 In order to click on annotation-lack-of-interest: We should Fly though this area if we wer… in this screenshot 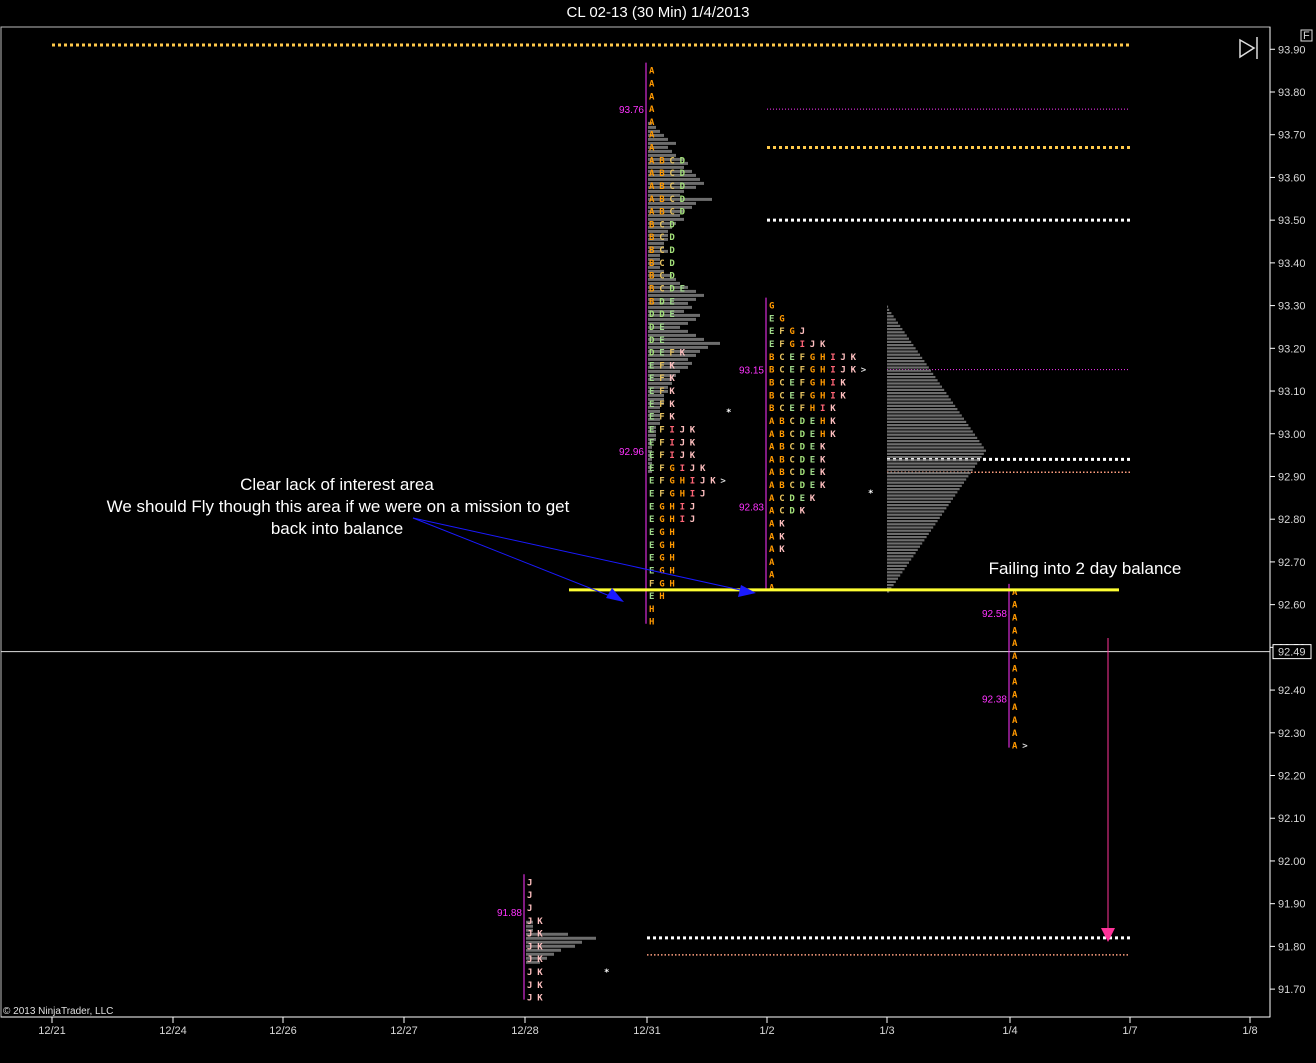, I will do `click(338, 506)`.